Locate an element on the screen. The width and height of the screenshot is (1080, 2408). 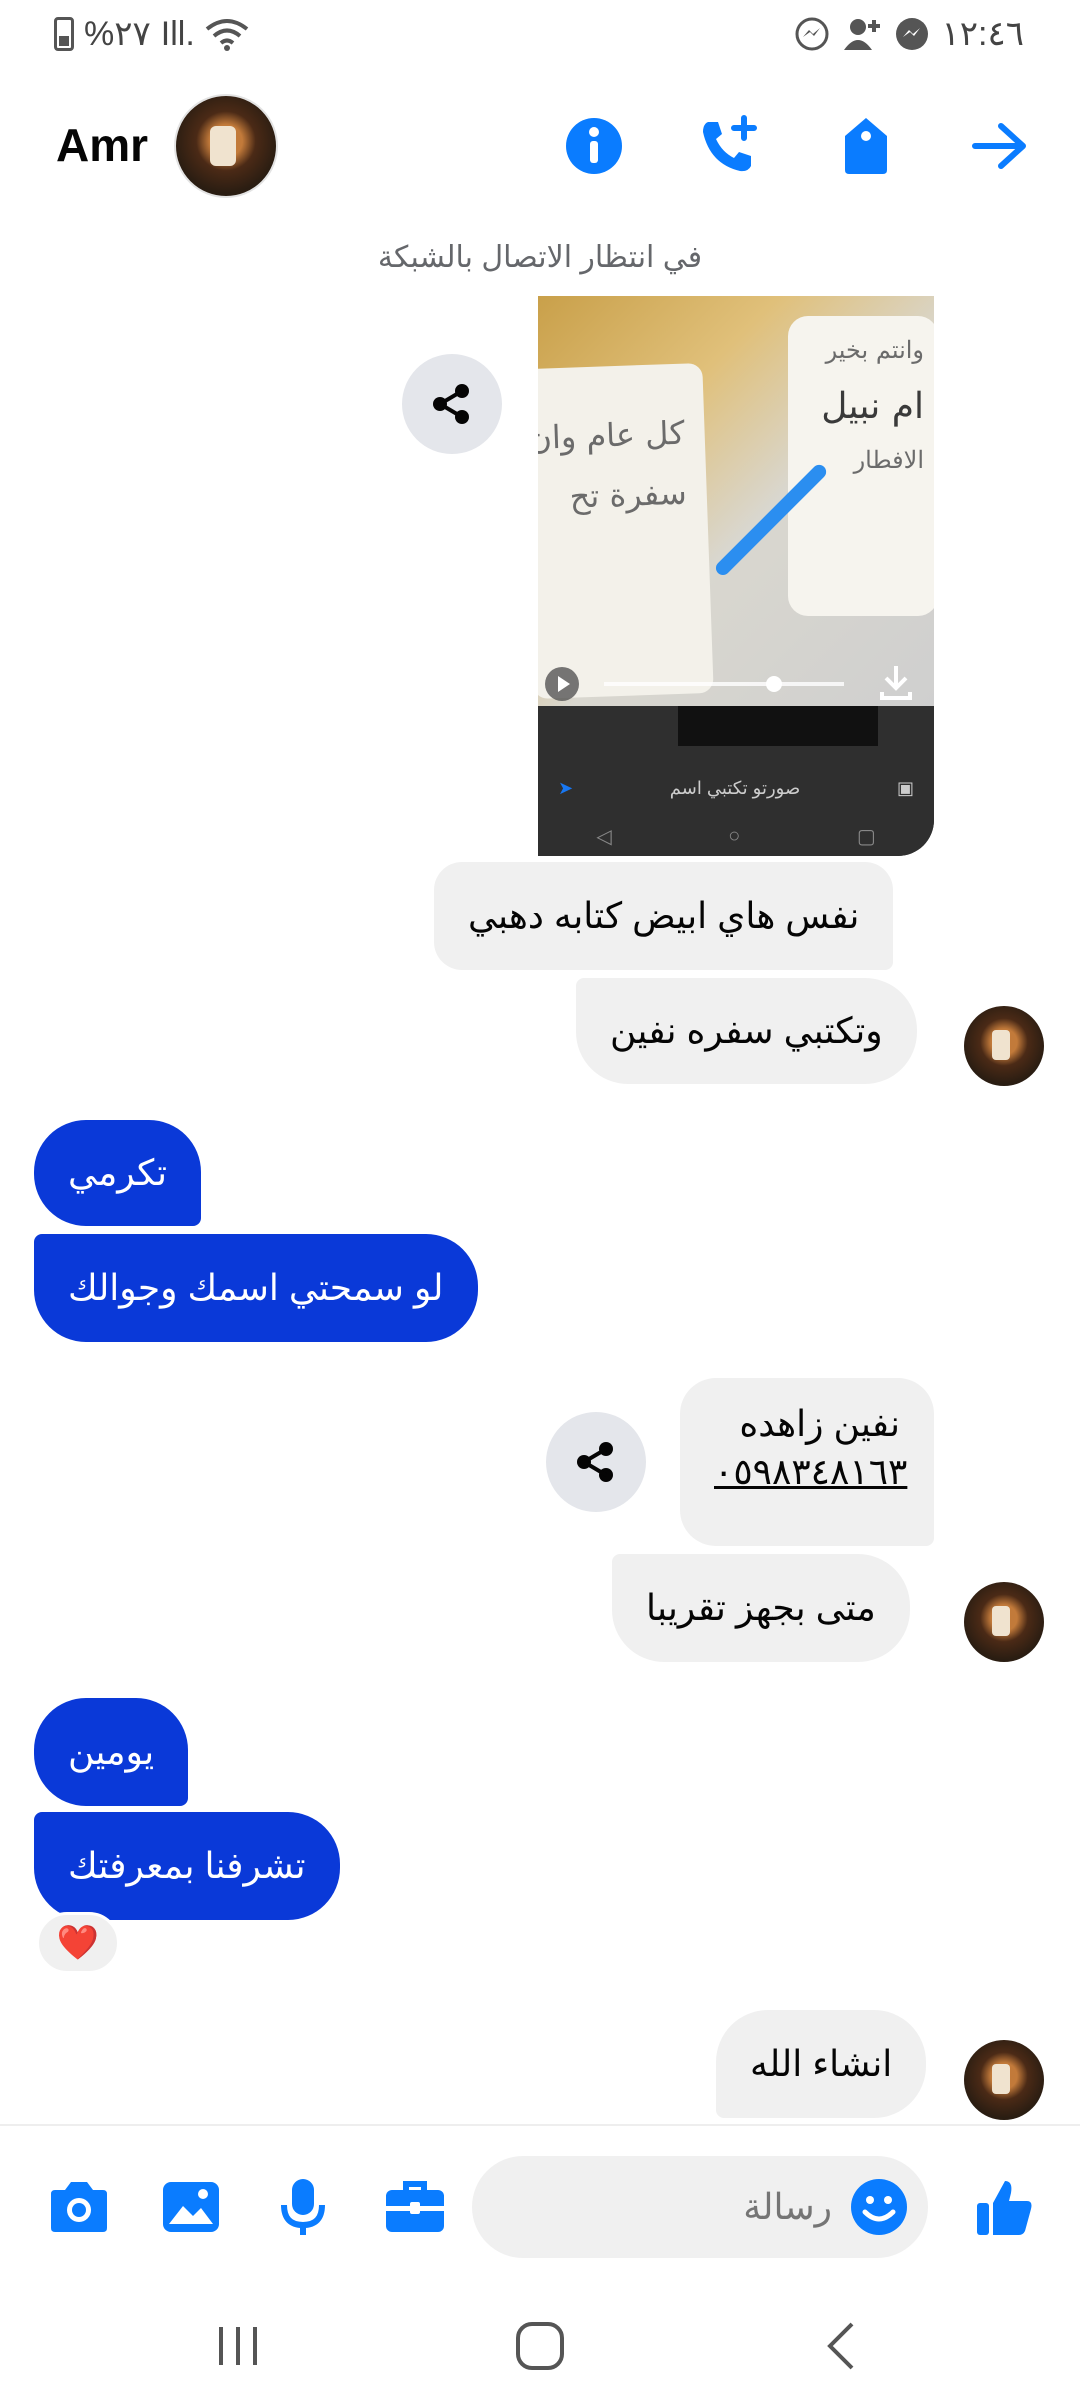
card-left-line1: كل عام وان is located at coordinates (612, 435).